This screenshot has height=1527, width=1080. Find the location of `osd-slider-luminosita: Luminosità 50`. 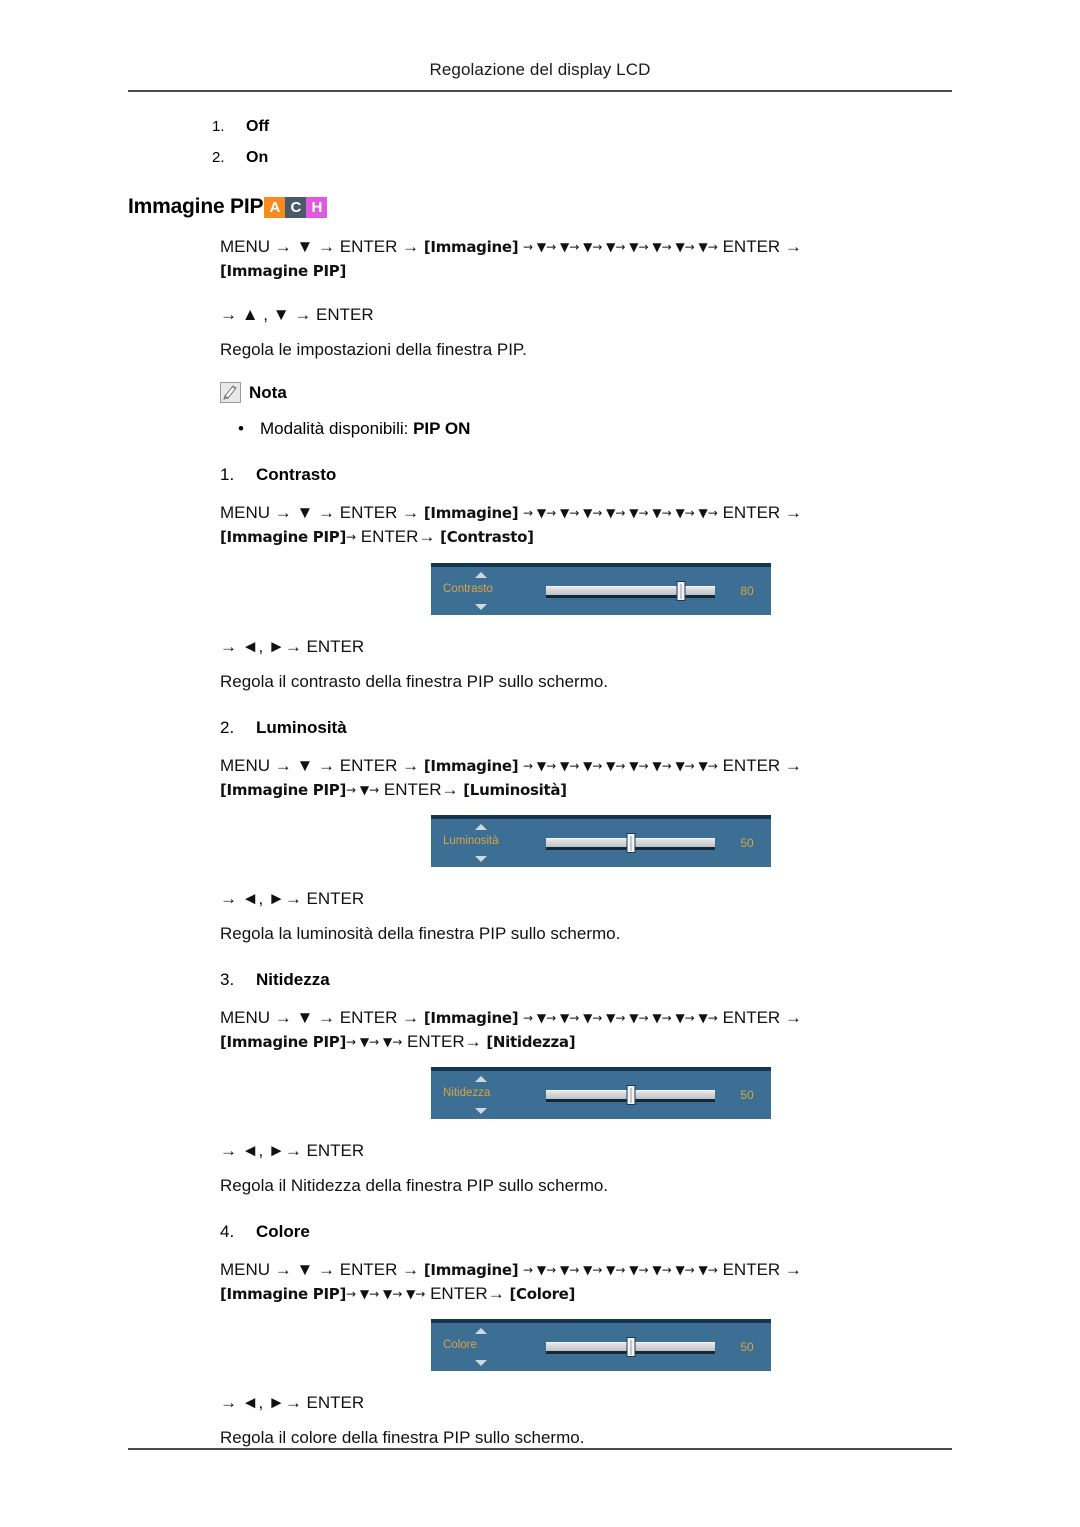

osd-slider-luminosita: Luminosità 50 is located at coordinates (601, 840).